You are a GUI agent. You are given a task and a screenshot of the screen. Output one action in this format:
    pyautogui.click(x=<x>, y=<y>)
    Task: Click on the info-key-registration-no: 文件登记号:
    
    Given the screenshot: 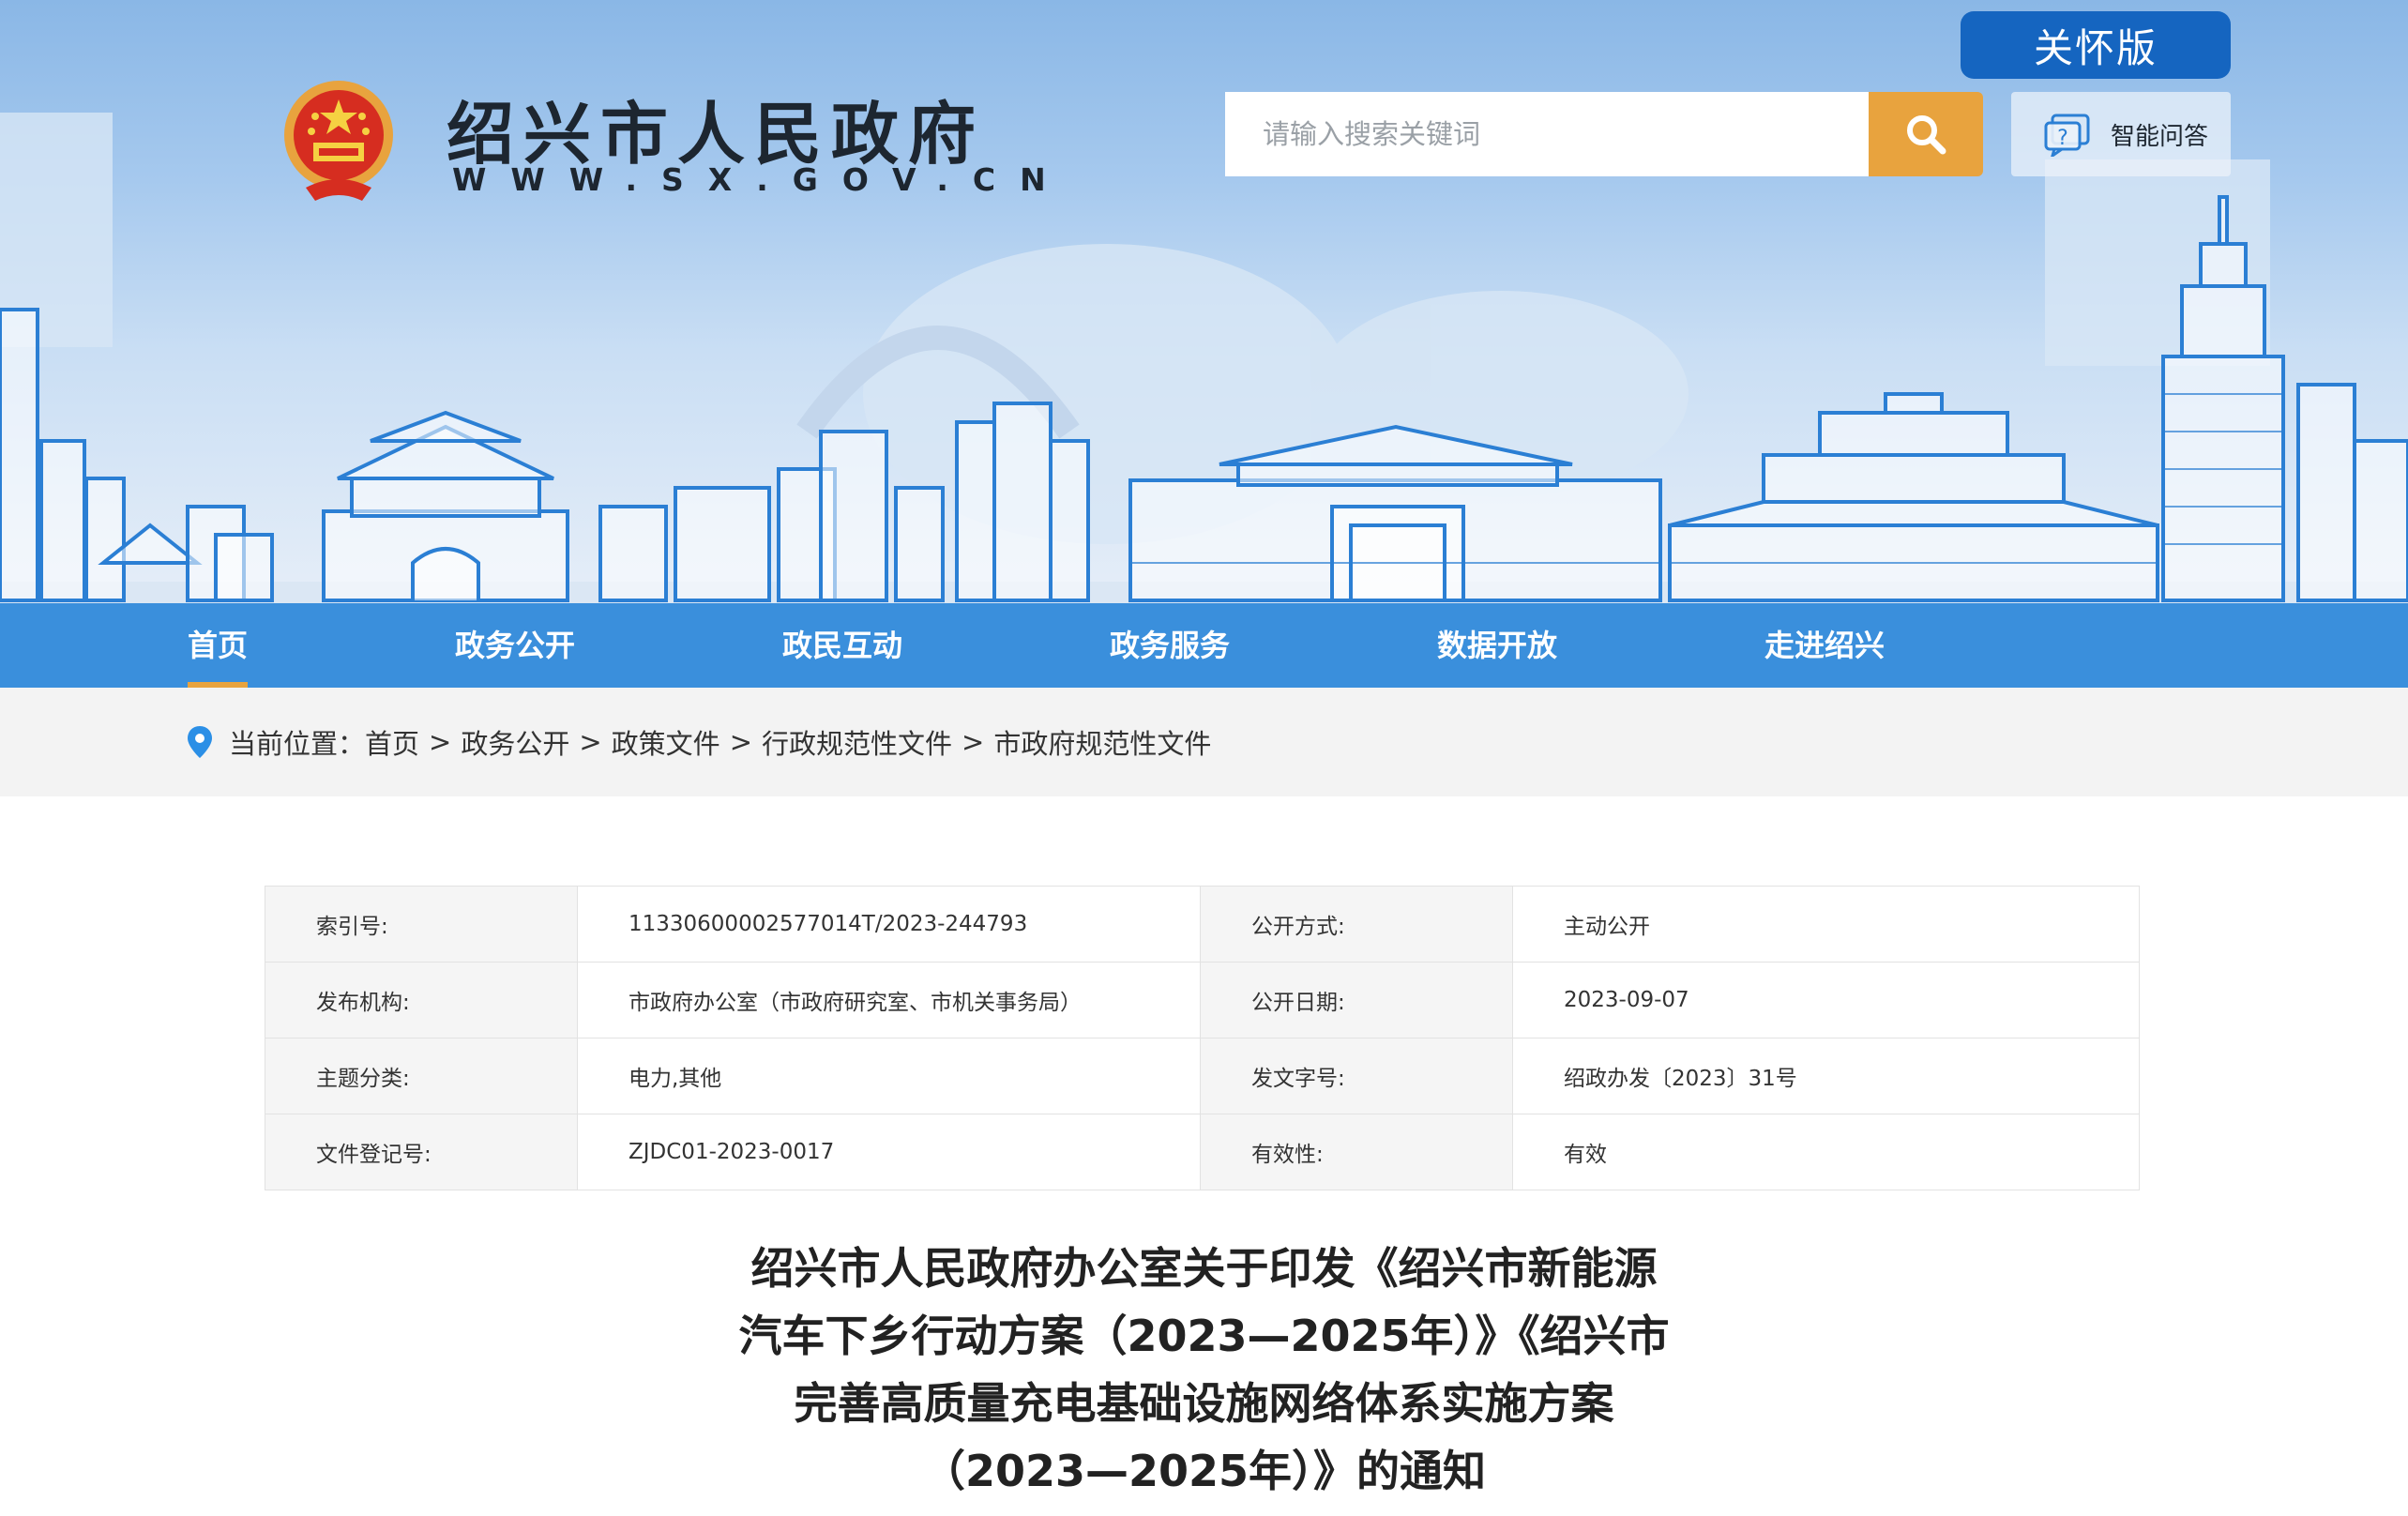 What is the action you would take?
    pyautogui.click(x=422, y=1152)
    